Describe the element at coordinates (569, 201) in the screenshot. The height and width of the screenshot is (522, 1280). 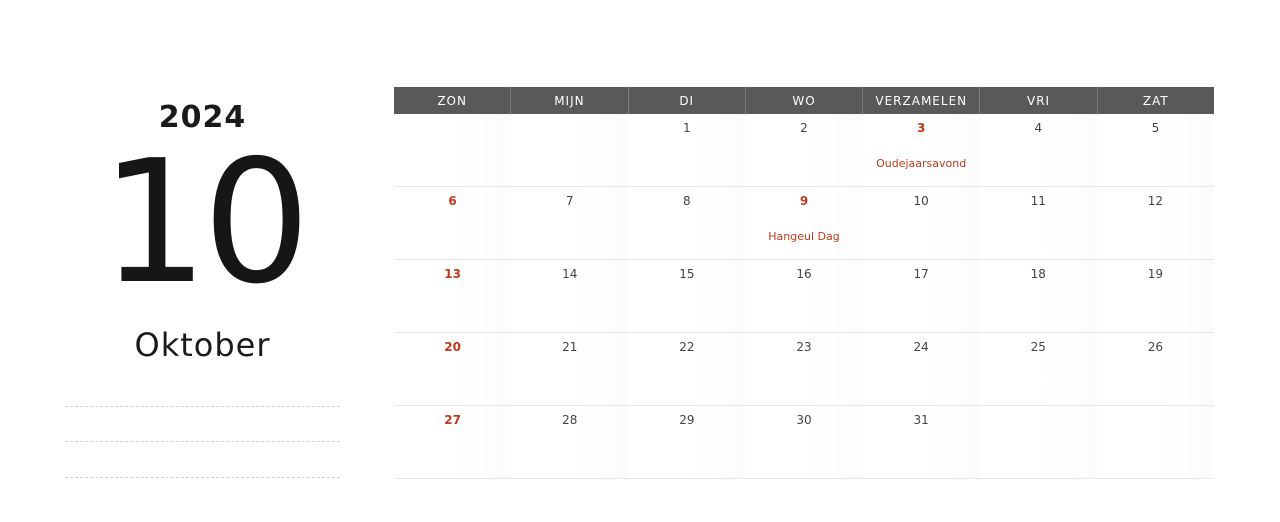
I see `day-number: 7` at that location.